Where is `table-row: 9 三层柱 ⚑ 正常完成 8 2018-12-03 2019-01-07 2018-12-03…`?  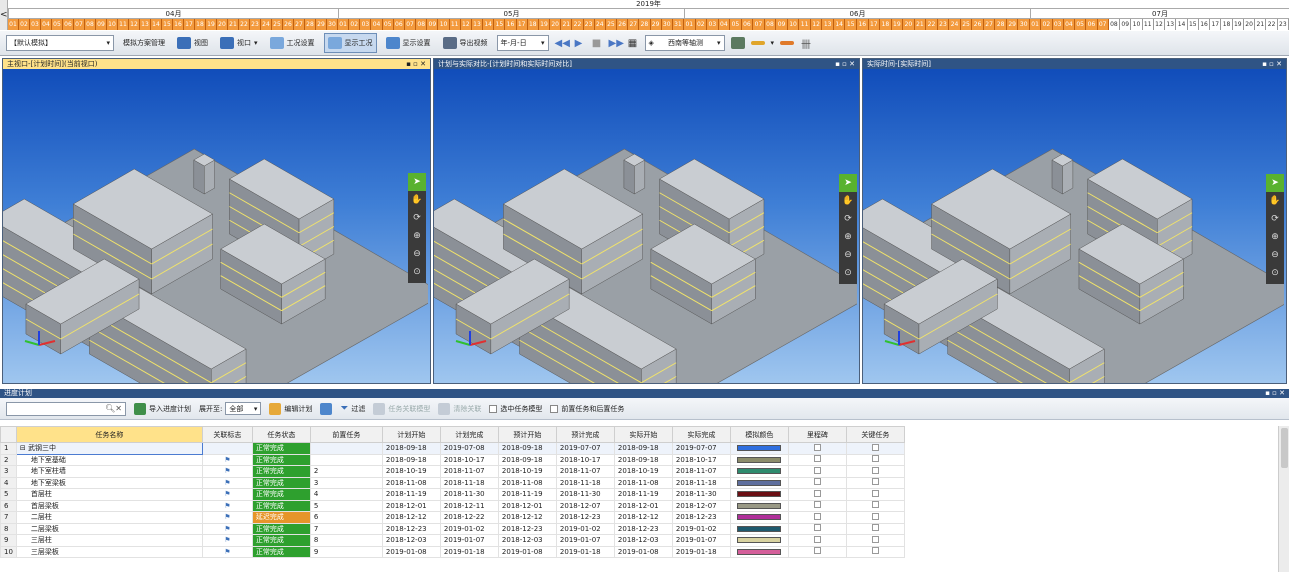 table-row: 9 三层柱 ⚑ 正常完成 8 2018-12-03 2019-01-07 2018-12-03… is located at coordinates (452, 540).